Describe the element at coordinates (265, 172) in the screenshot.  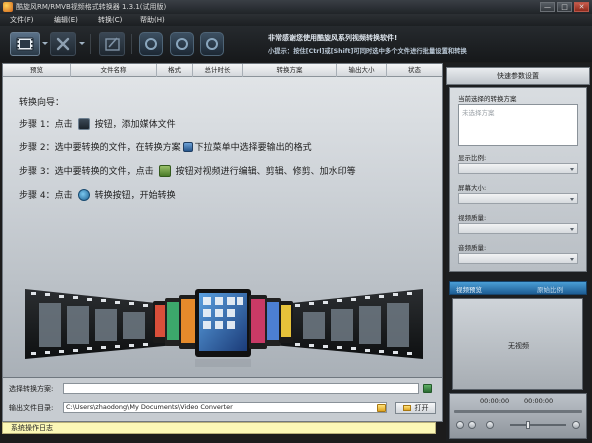
I see `step-text: 按钮对视频进行编辑、剪辑、修剪、加水印等` at that location.